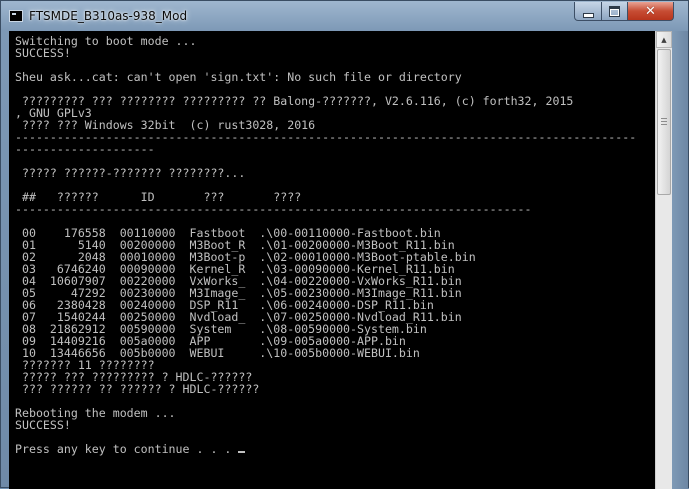 This screenshot has height=489, width=689. I want to click on window-title: FTSMDE_B310as-938_Mod, so click(108, 16).